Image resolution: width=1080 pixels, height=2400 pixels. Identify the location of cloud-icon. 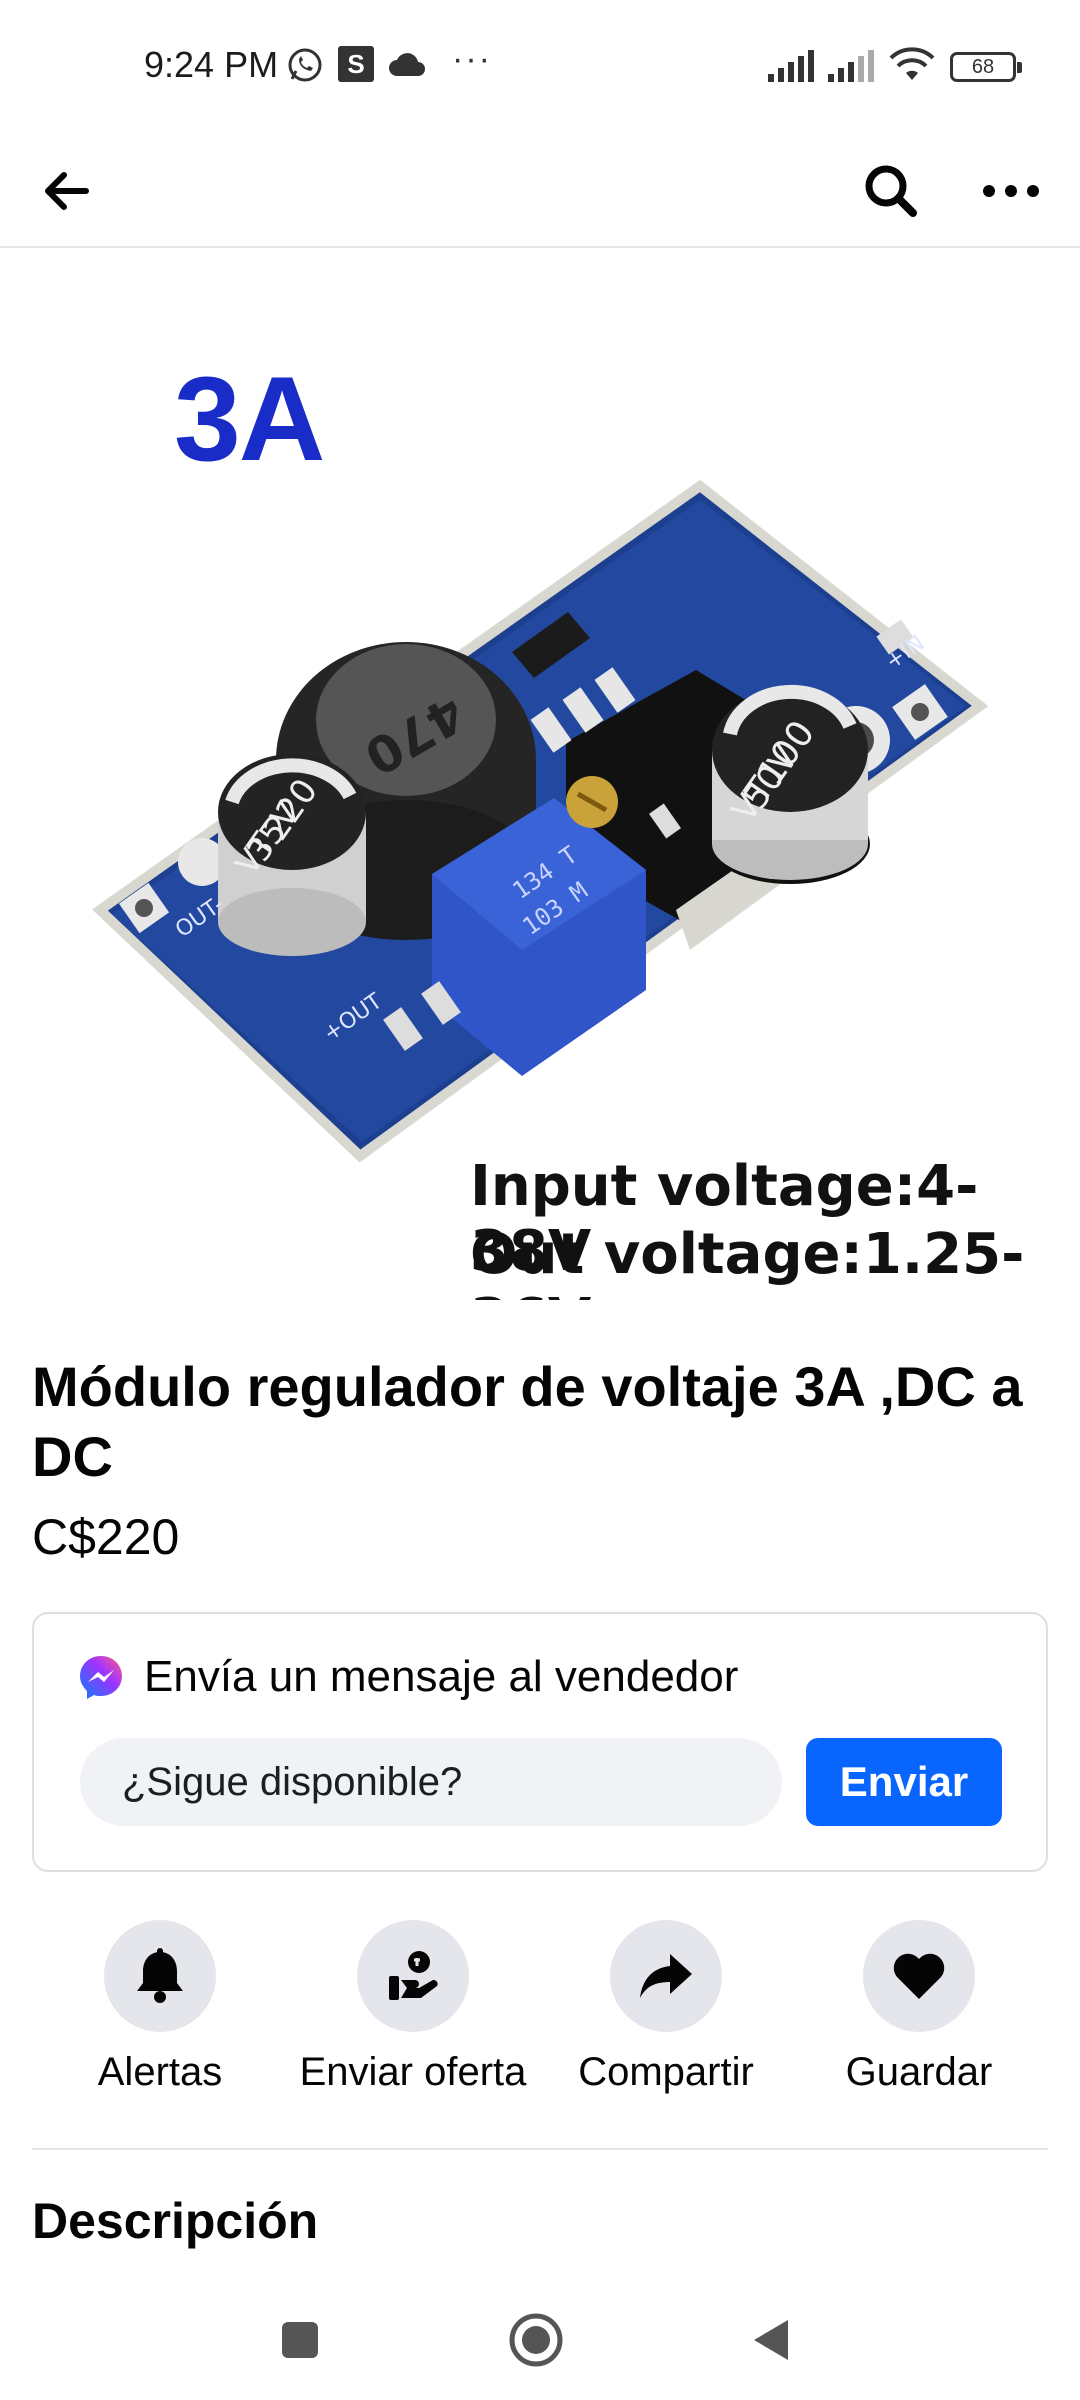
(407, 66).